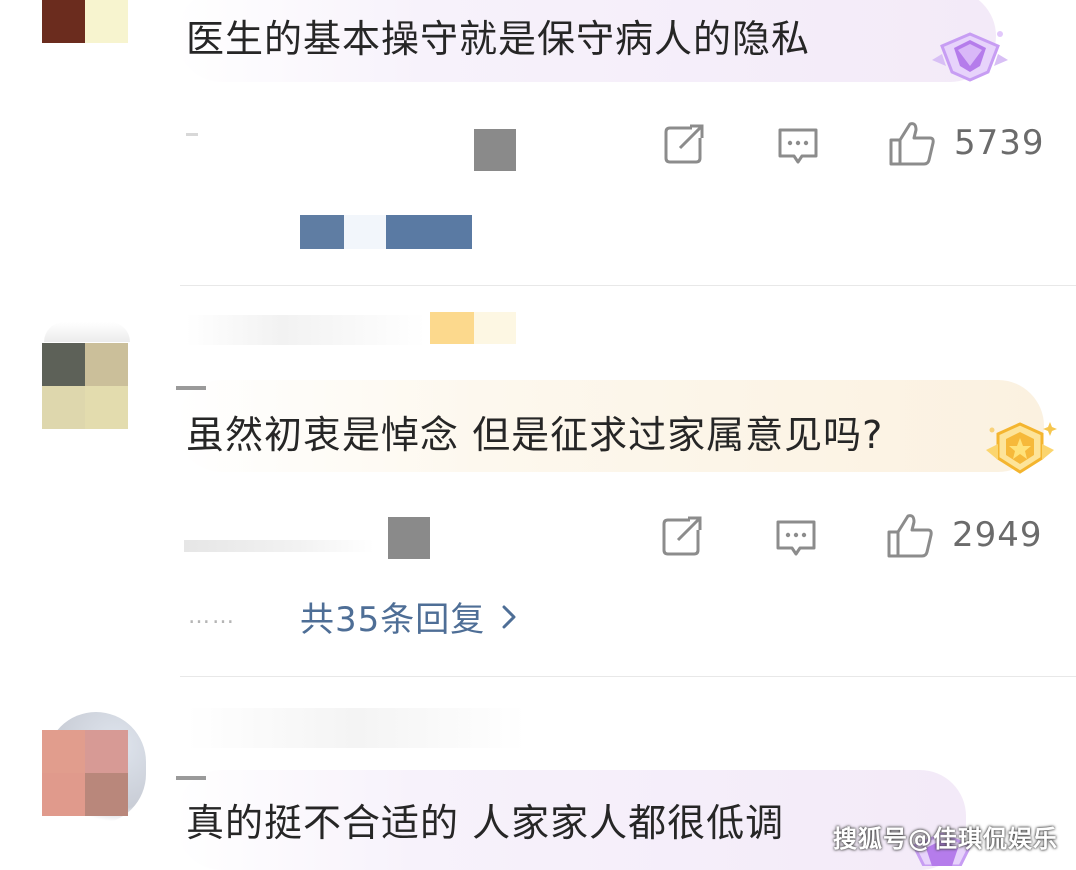 This screenshot has width=1076, height=870. Describe the element at coordinates (509, 616) in the screenshot. I see `chevron-right-icon` at that location.